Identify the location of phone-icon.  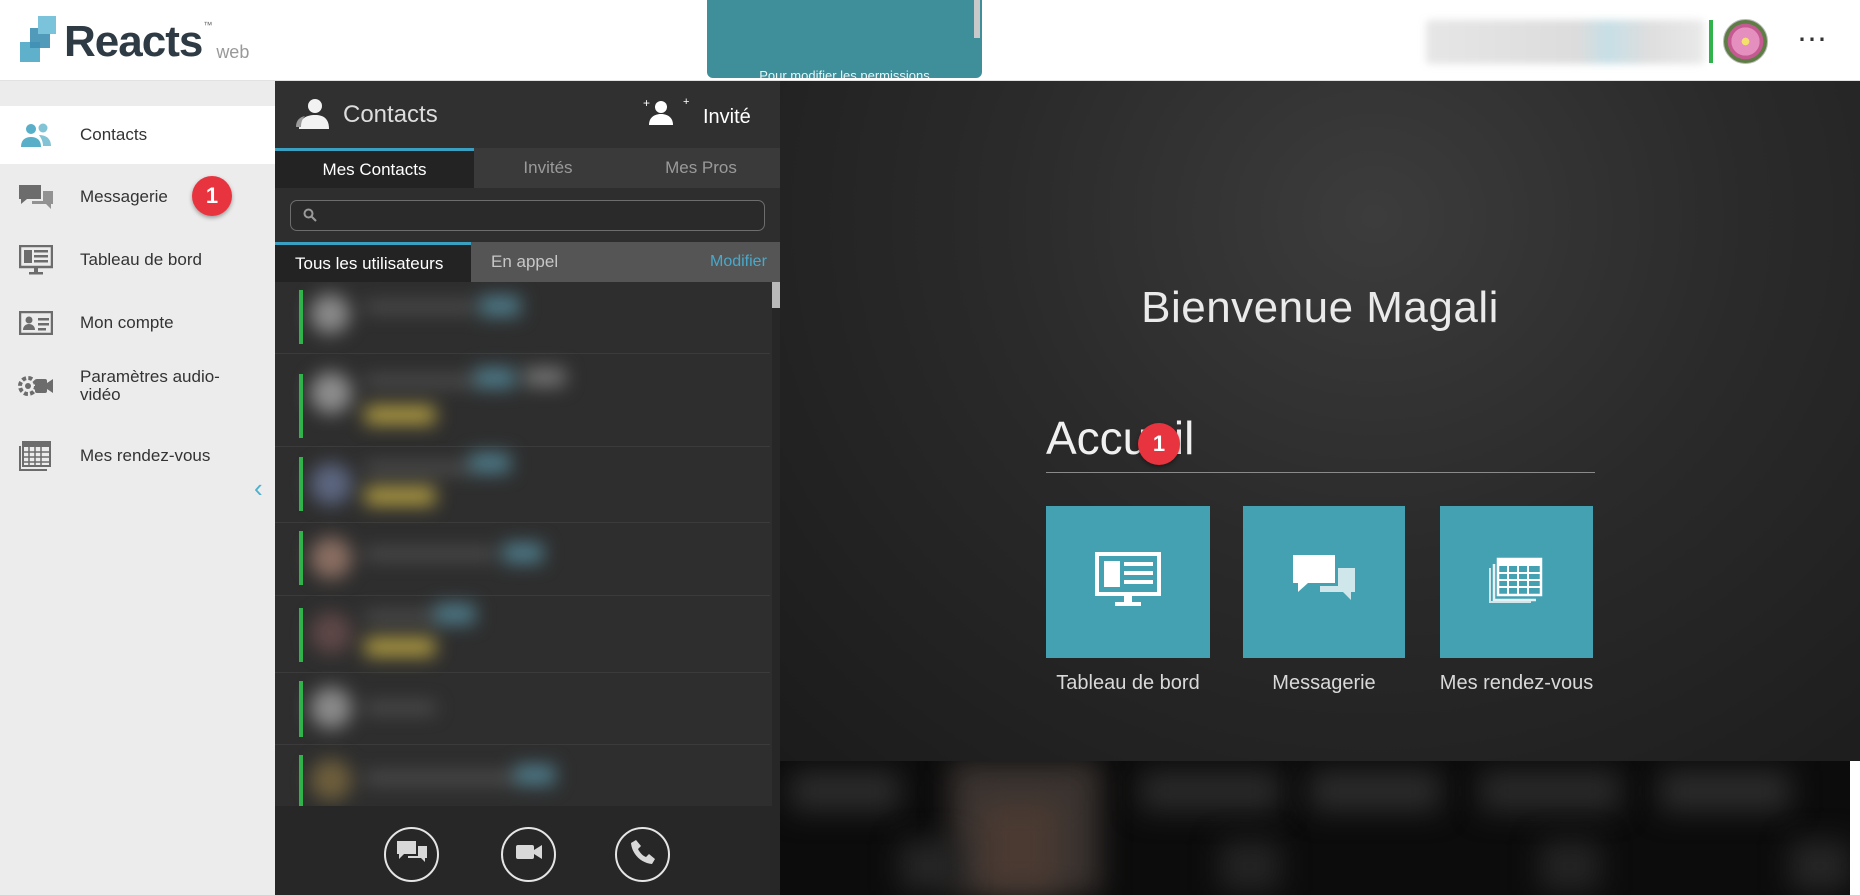
(643, 854).